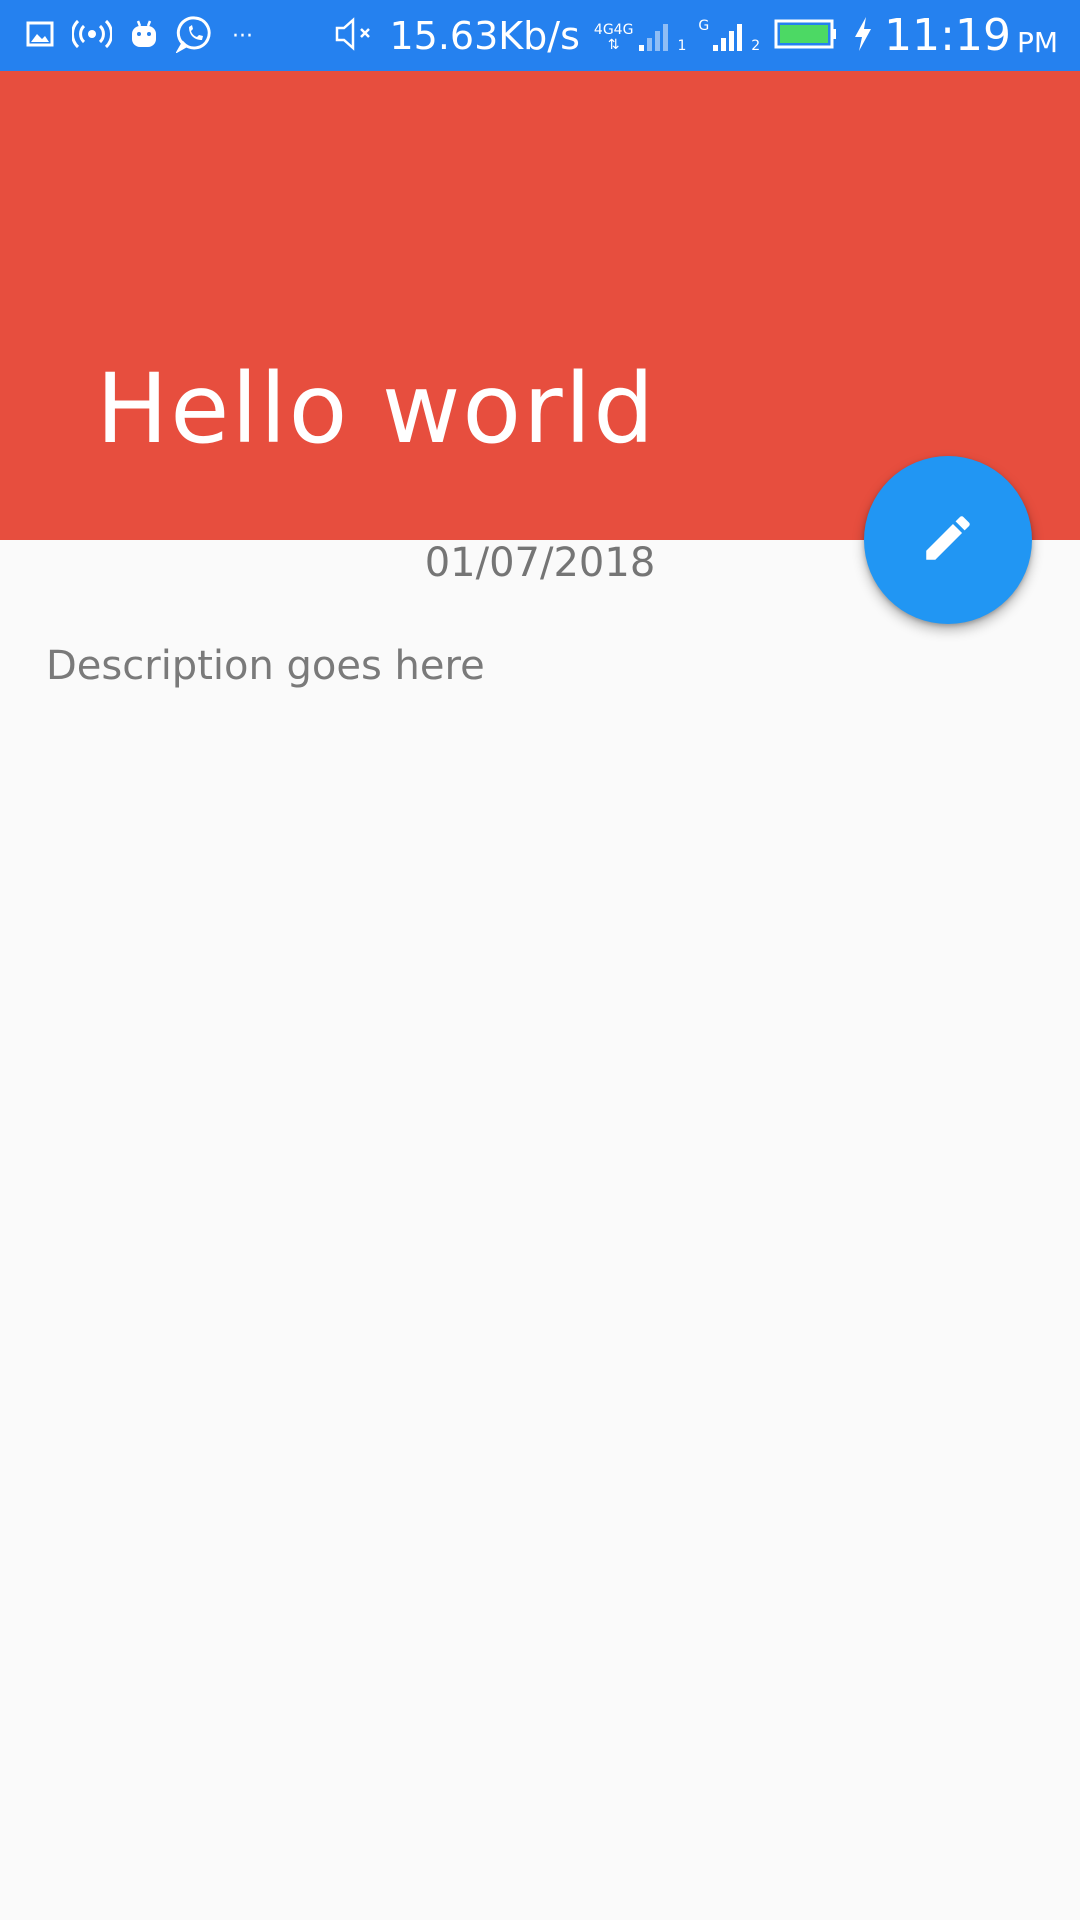  Describe the element at coordinates (1037, 42) in the screenshot. I see `clock-ampm: PM` at that location.